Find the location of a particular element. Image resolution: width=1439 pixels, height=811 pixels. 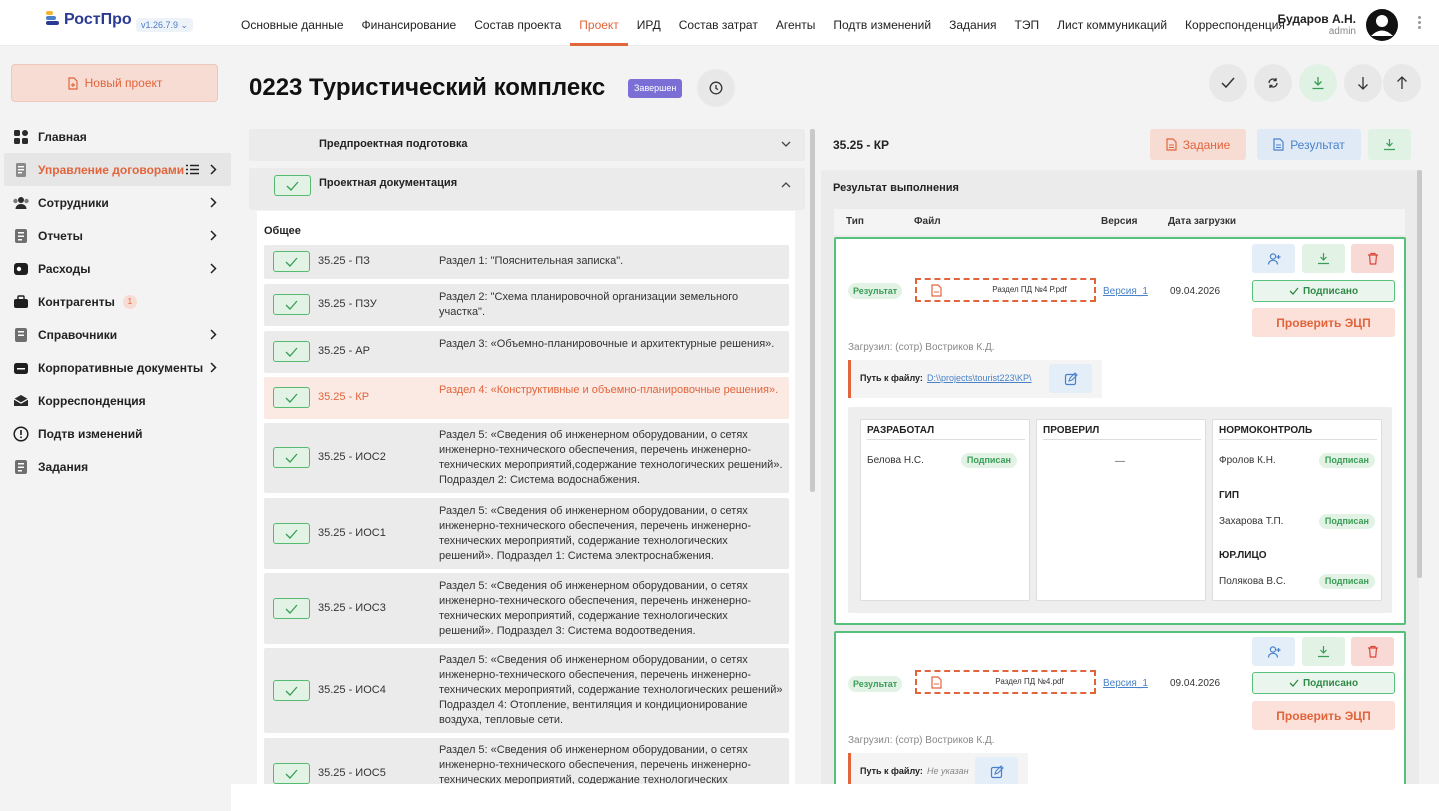

nav-zadaniya: Задания is located at coordinates (972, 23).